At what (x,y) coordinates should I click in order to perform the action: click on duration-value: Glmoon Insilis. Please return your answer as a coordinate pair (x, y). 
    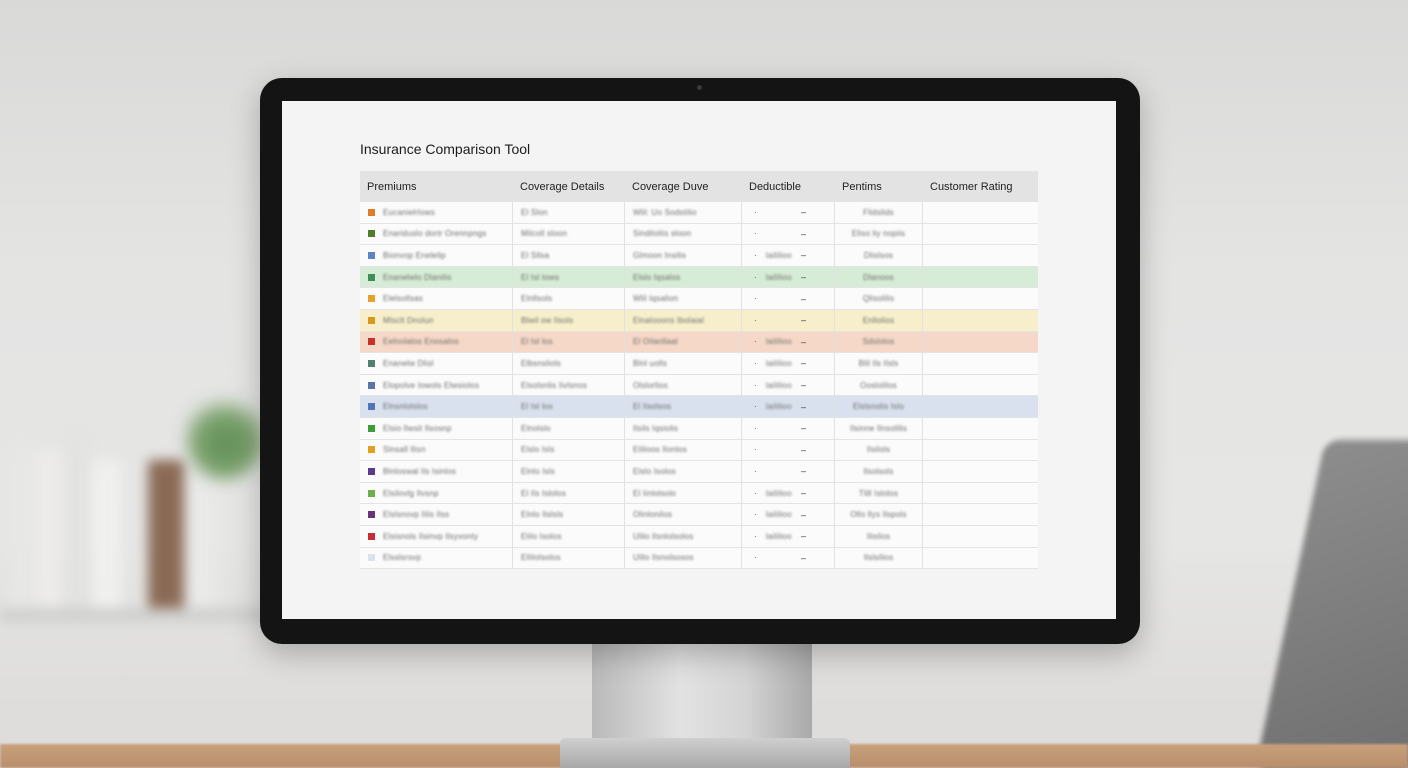
    Looking at the image, I should click on (660, 255).